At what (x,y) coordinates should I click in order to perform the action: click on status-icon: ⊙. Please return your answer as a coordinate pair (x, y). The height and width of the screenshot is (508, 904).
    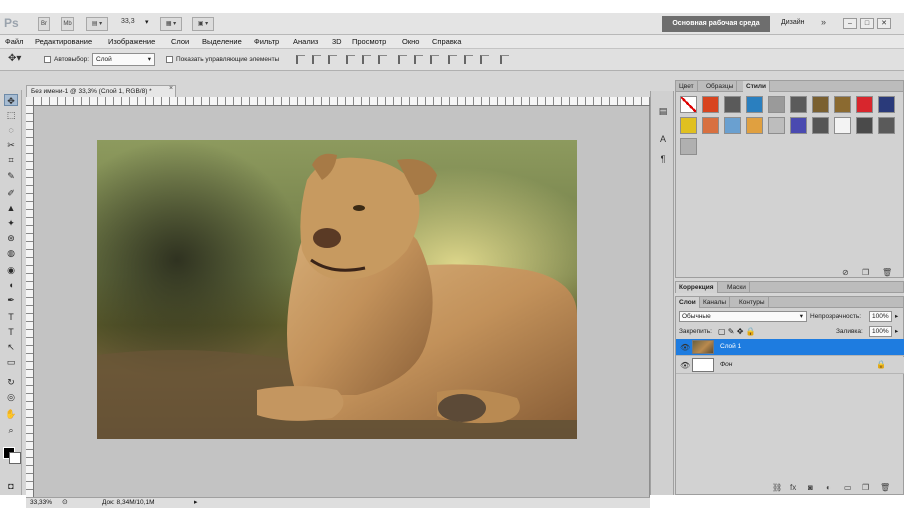
    Looking at the image, I should click on (65, 502).